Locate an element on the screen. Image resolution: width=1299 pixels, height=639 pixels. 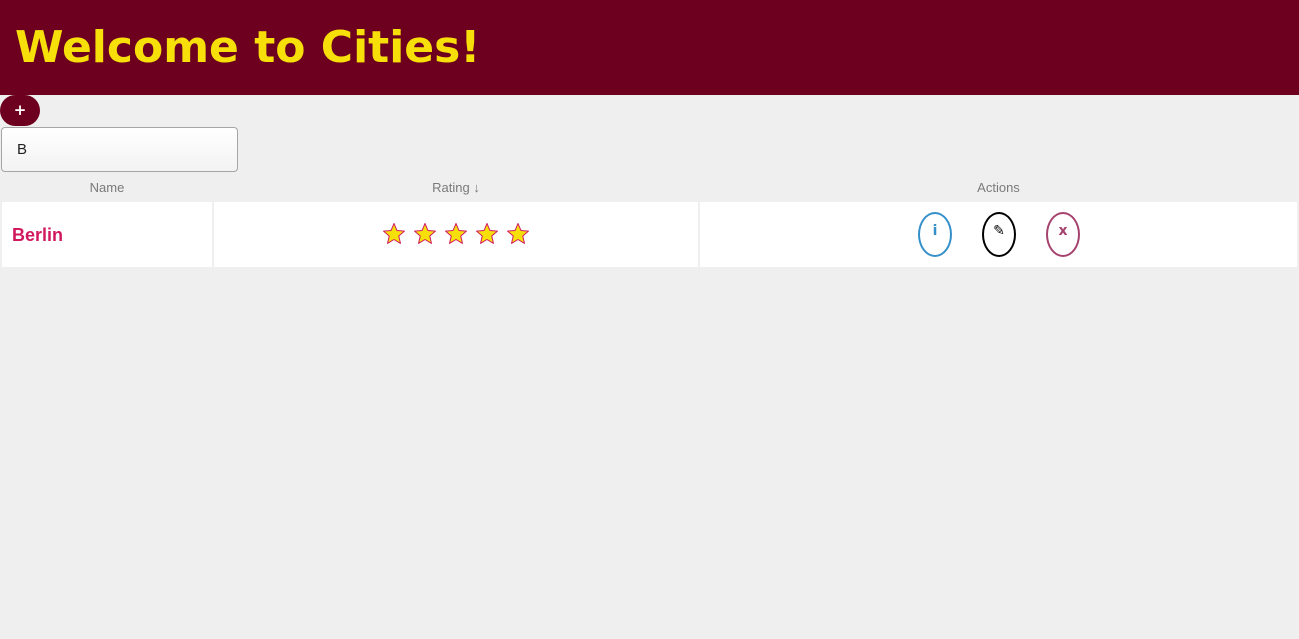
pencil-icon: ✎ is located at coordinates (999, 231).